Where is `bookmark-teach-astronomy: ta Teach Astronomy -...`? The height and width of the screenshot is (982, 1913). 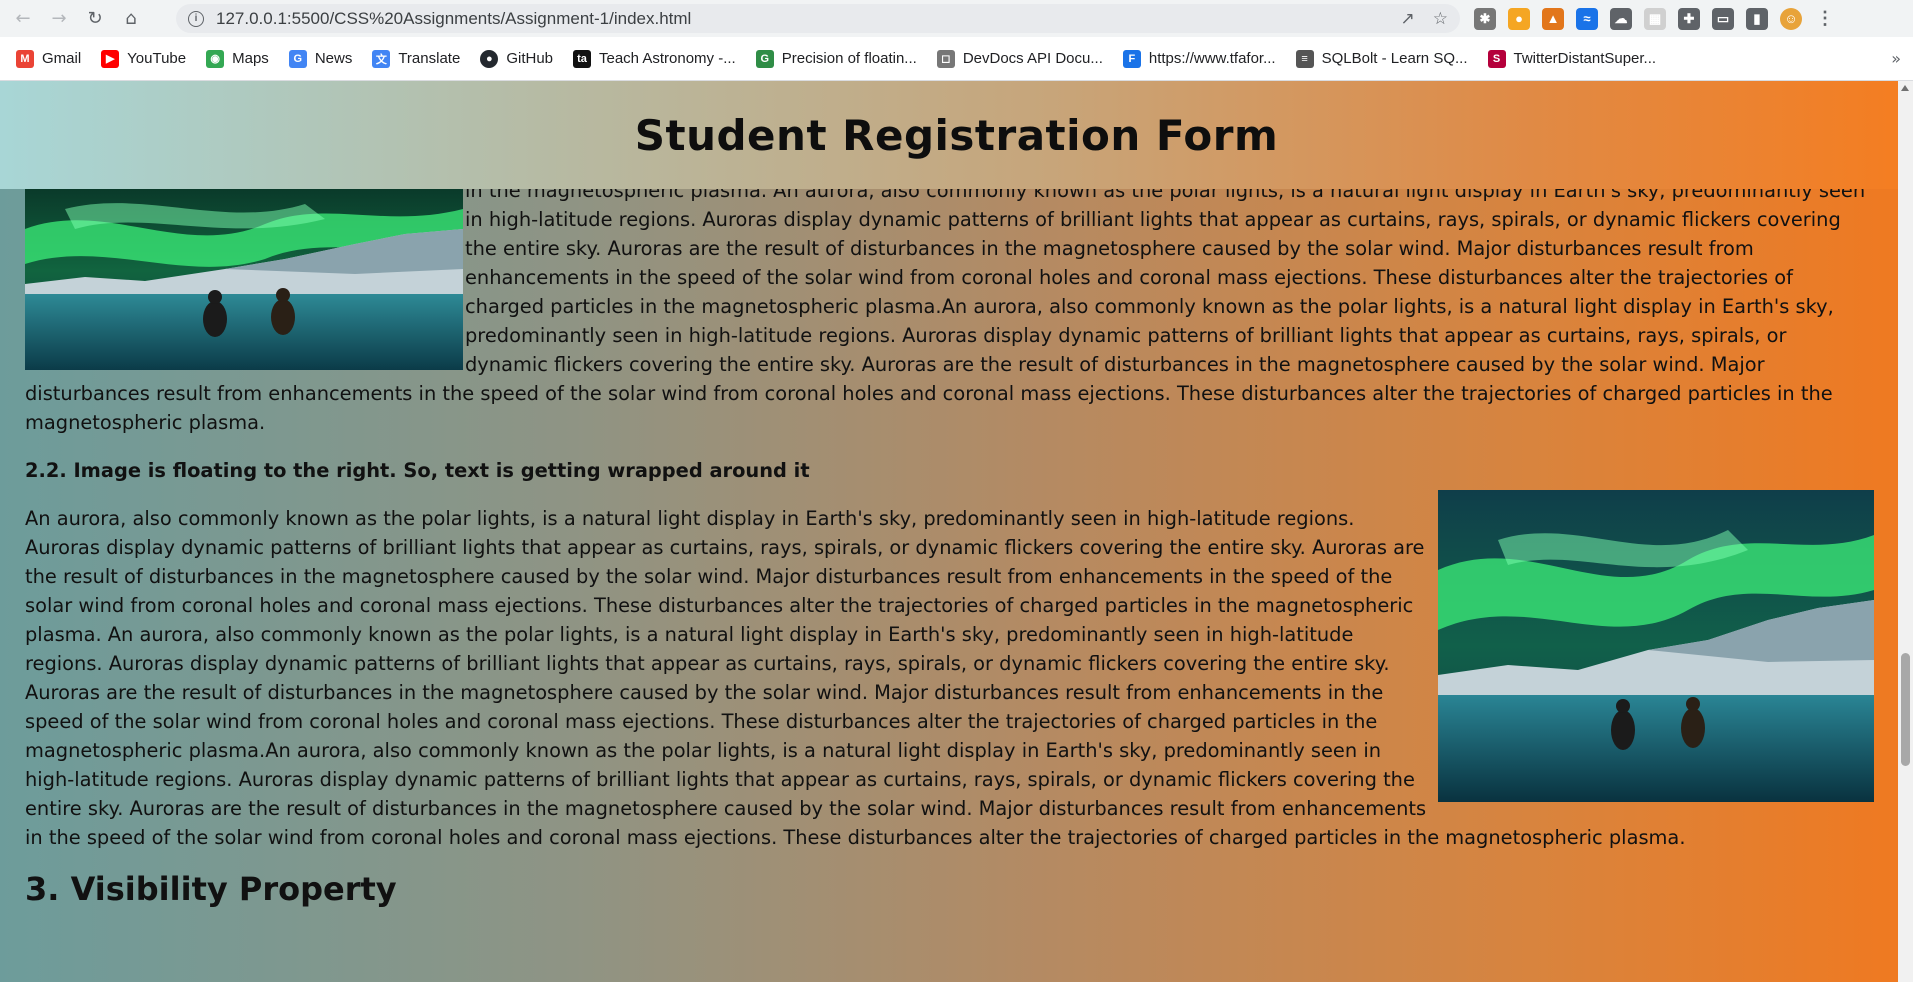 bookmark-teach-astronomy: ta Teach Astronomy -... is located at coordinates (654, 58).